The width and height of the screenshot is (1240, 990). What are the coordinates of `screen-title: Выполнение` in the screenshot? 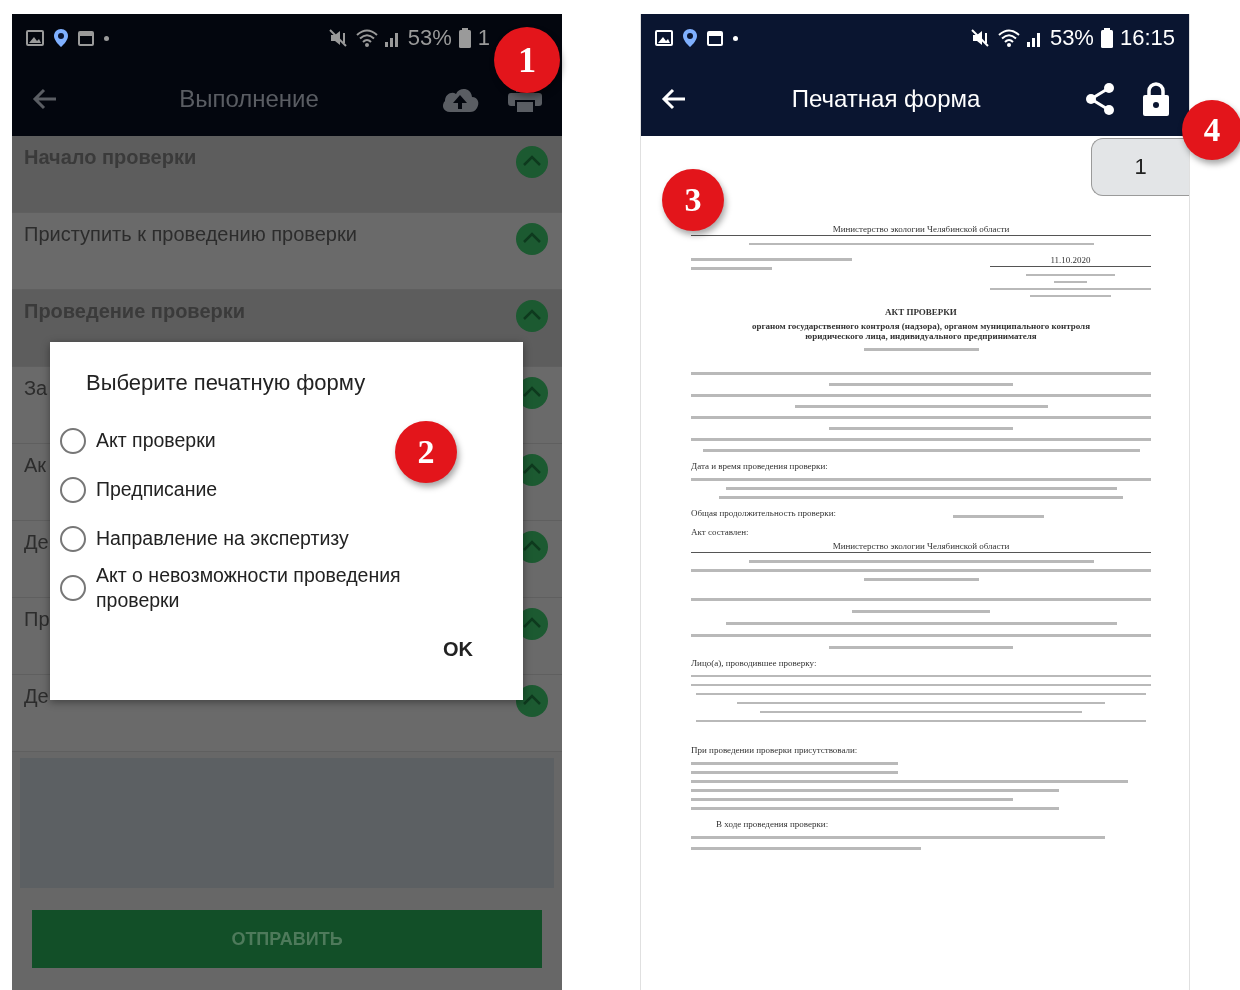 It's located at (249, 99).